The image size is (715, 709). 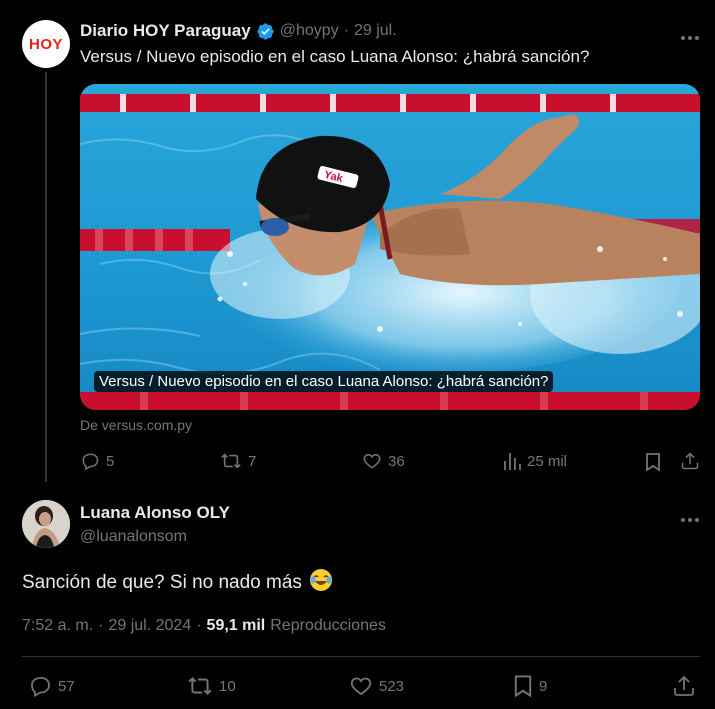 I want to click on views-button: 25 mil, so click(x=535, y=461).